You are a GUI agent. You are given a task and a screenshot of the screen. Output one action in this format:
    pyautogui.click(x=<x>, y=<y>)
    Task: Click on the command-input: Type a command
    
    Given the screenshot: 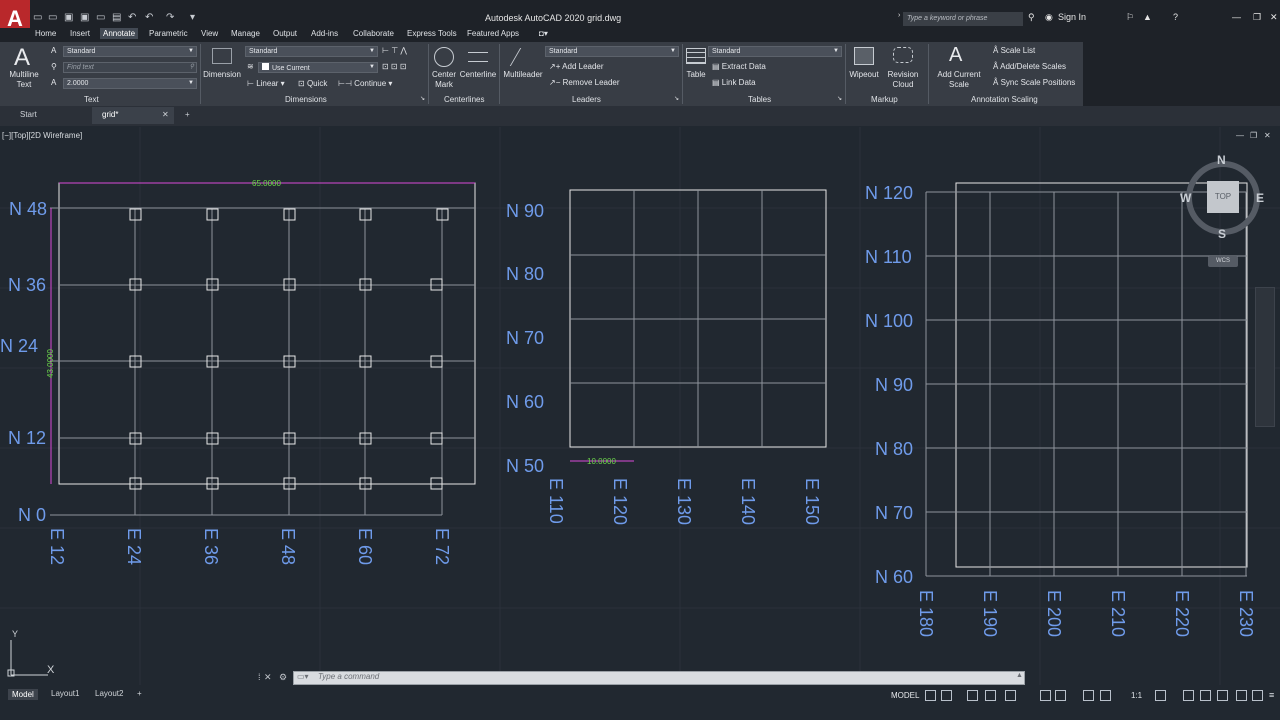 What is the action you would take?
    pyautogui.click(x=348, y=676)
    